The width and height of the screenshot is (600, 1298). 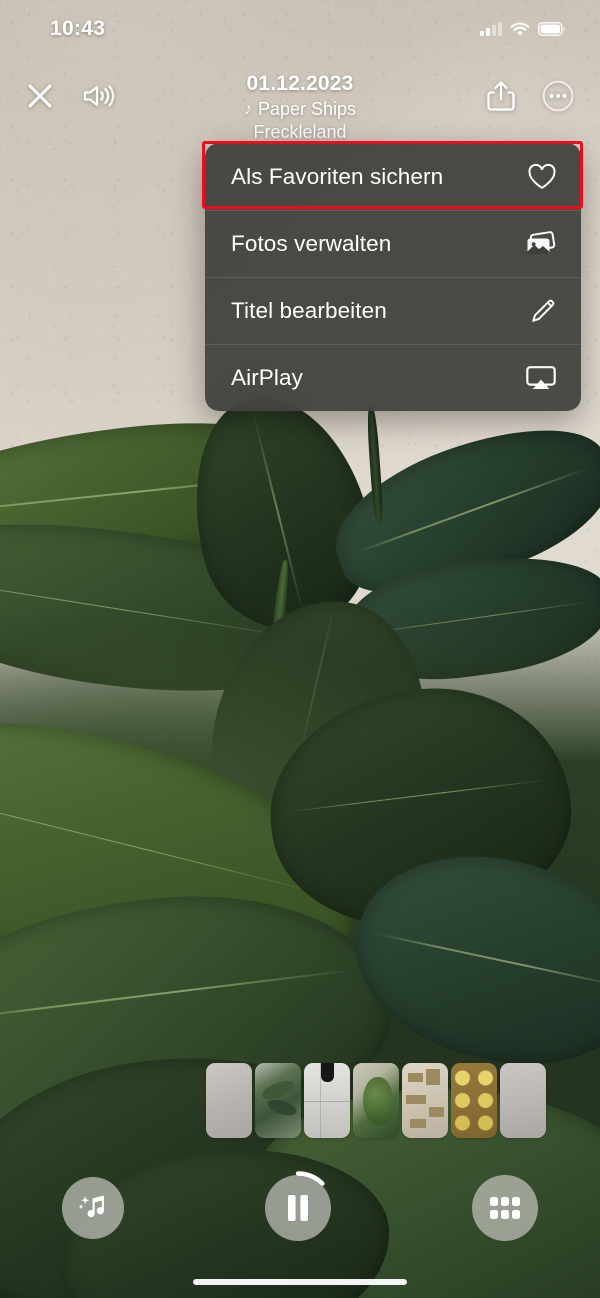 I want to click on music-note-sparkle-icon-button, so click(x=93, y=1208).